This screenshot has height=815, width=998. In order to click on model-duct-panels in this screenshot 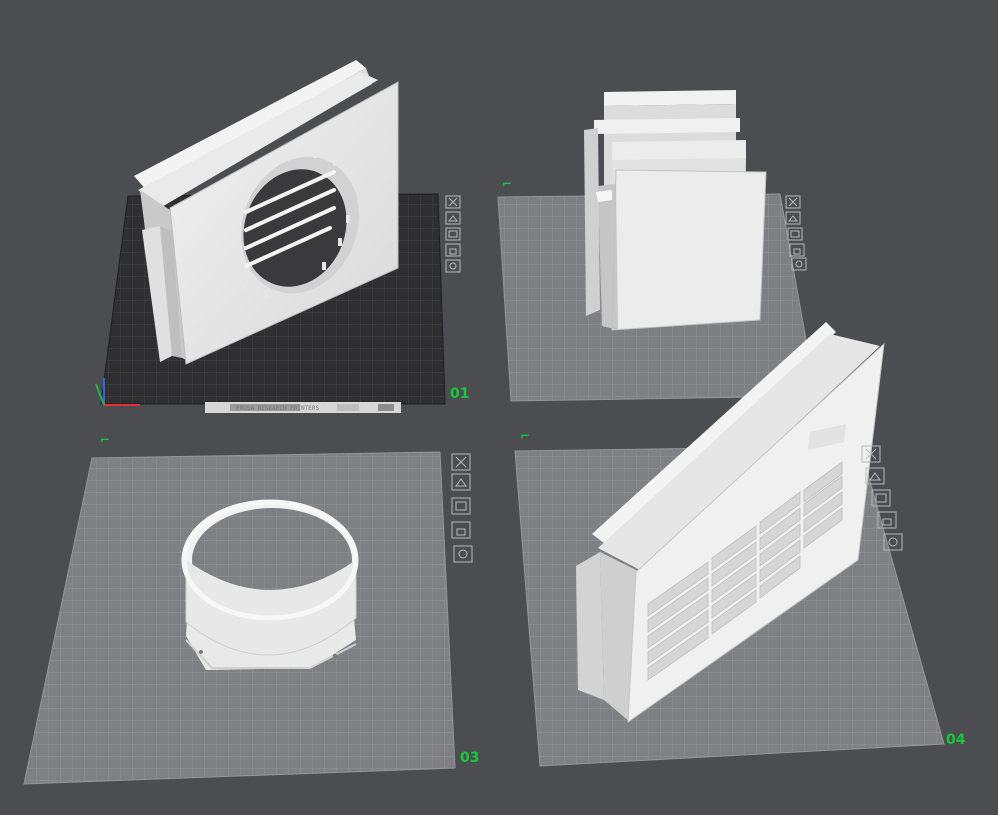, I will do `click(675, 210)`.